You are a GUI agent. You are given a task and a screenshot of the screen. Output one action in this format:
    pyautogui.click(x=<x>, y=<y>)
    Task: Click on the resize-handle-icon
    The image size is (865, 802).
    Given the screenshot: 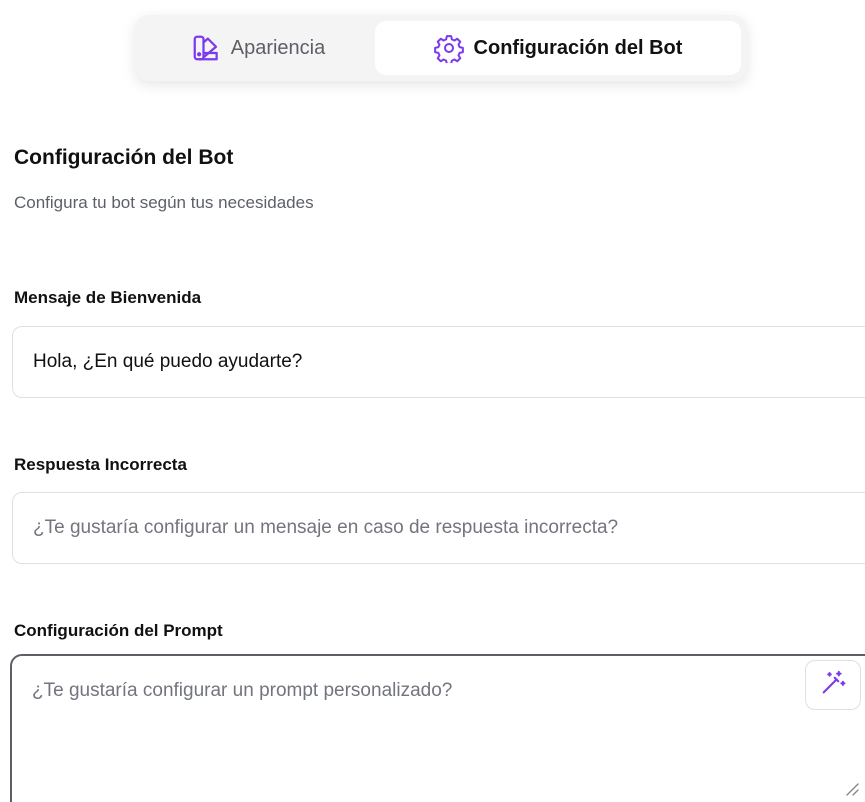 What is the action you would take?
    pyautogui.click(x=851, y=788)
    